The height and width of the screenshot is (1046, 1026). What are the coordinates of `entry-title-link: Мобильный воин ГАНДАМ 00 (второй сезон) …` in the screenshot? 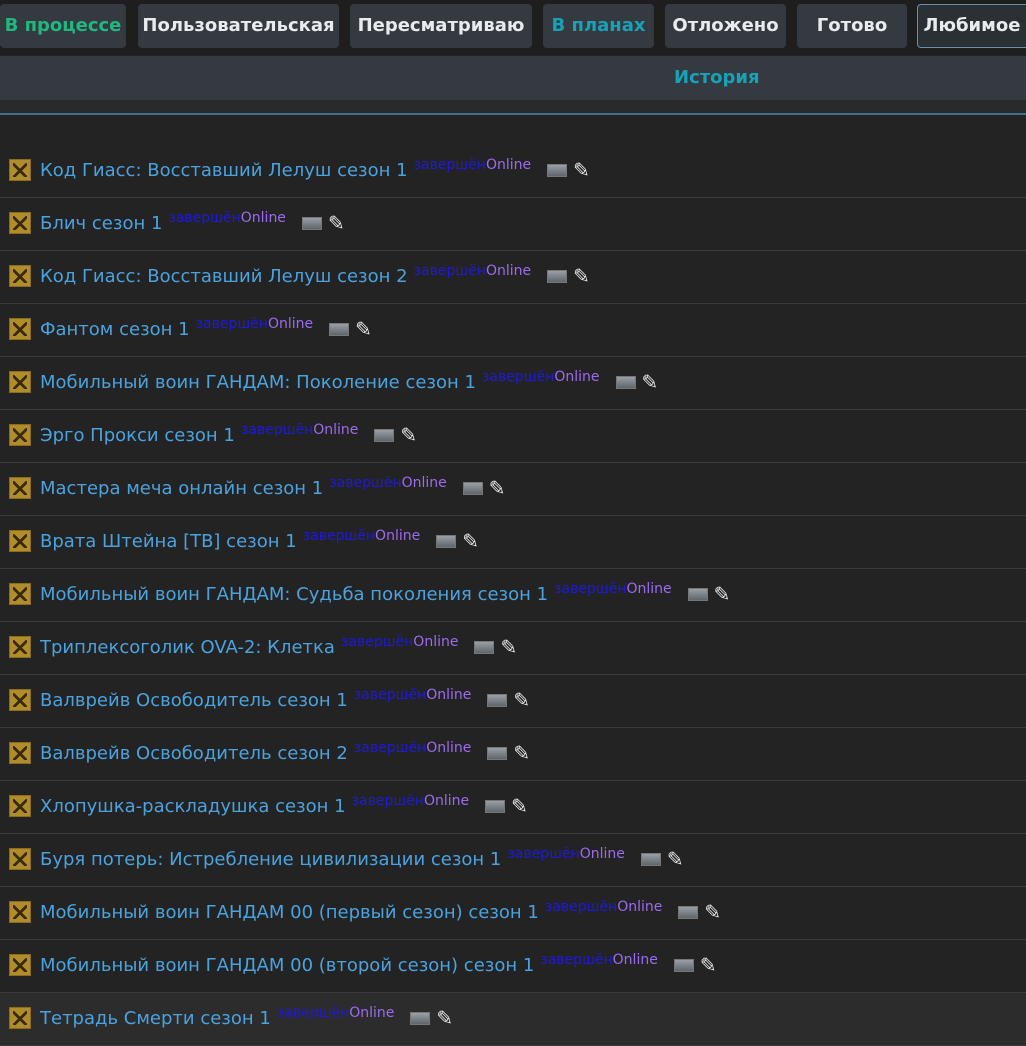 It's located at (287, 965).